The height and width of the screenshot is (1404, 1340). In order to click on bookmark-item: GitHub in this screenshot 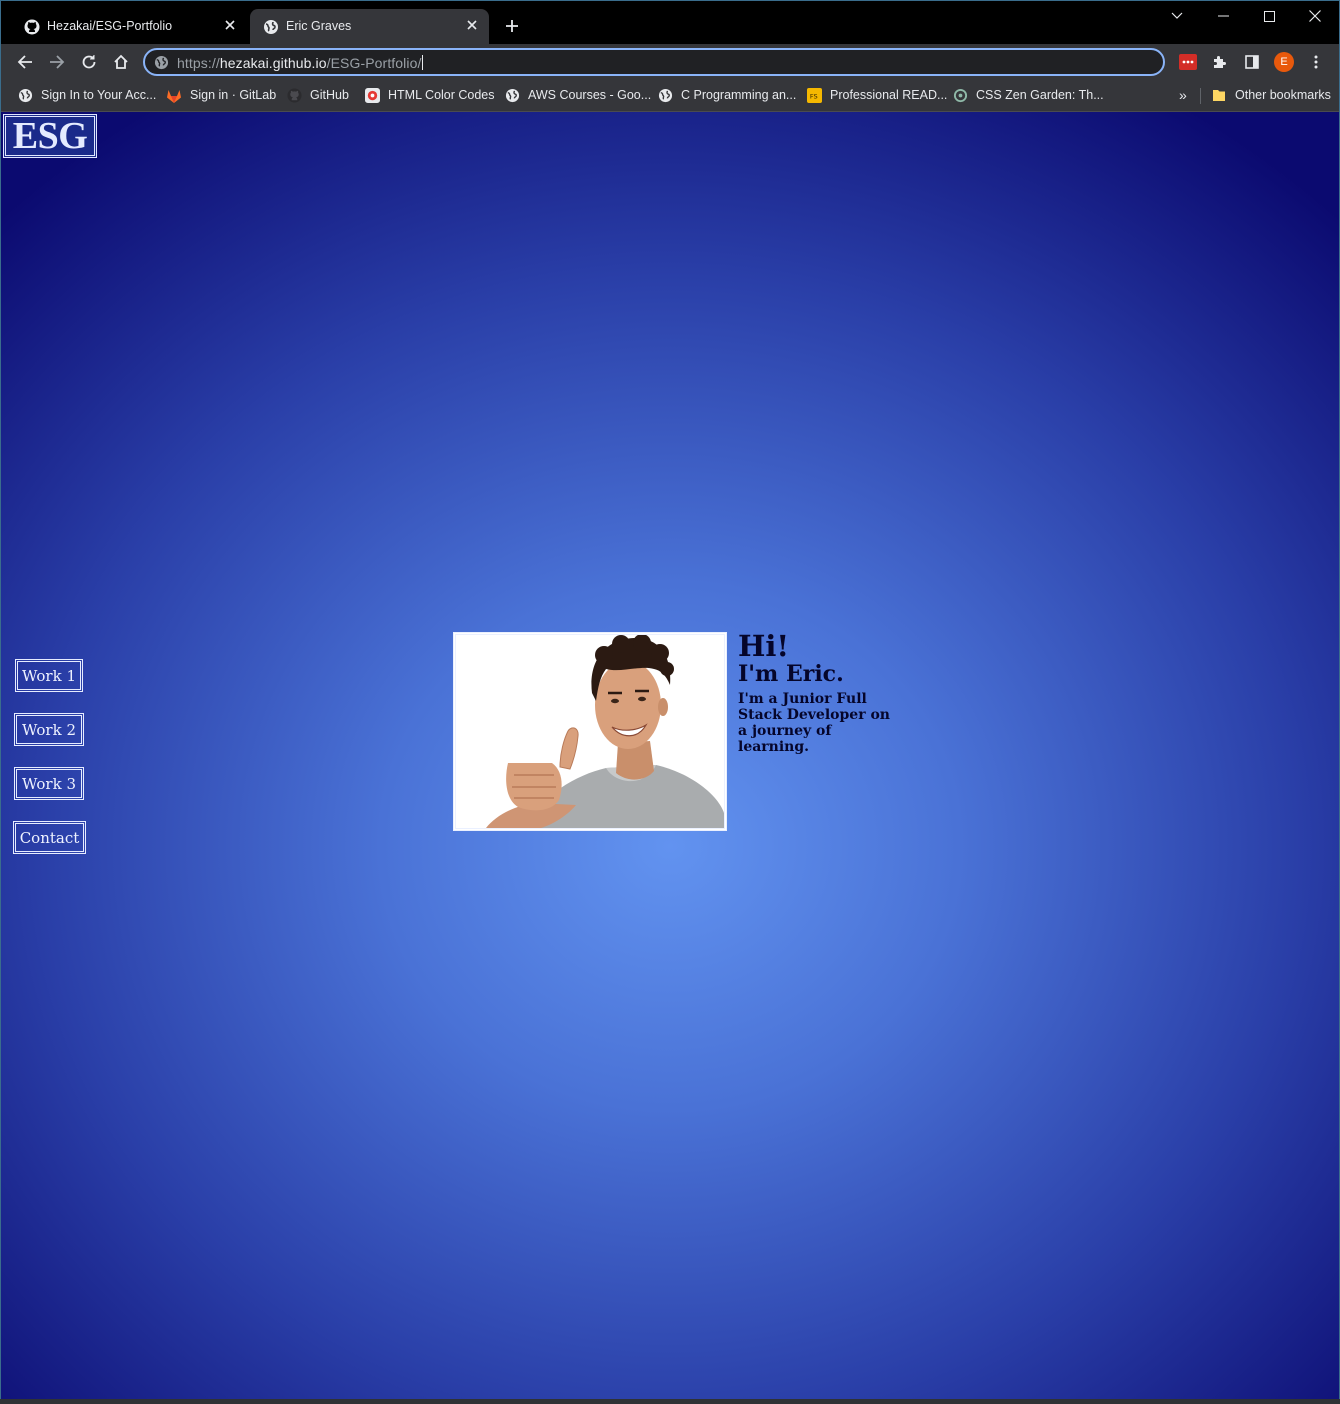, I will do `click(317, 95)`.